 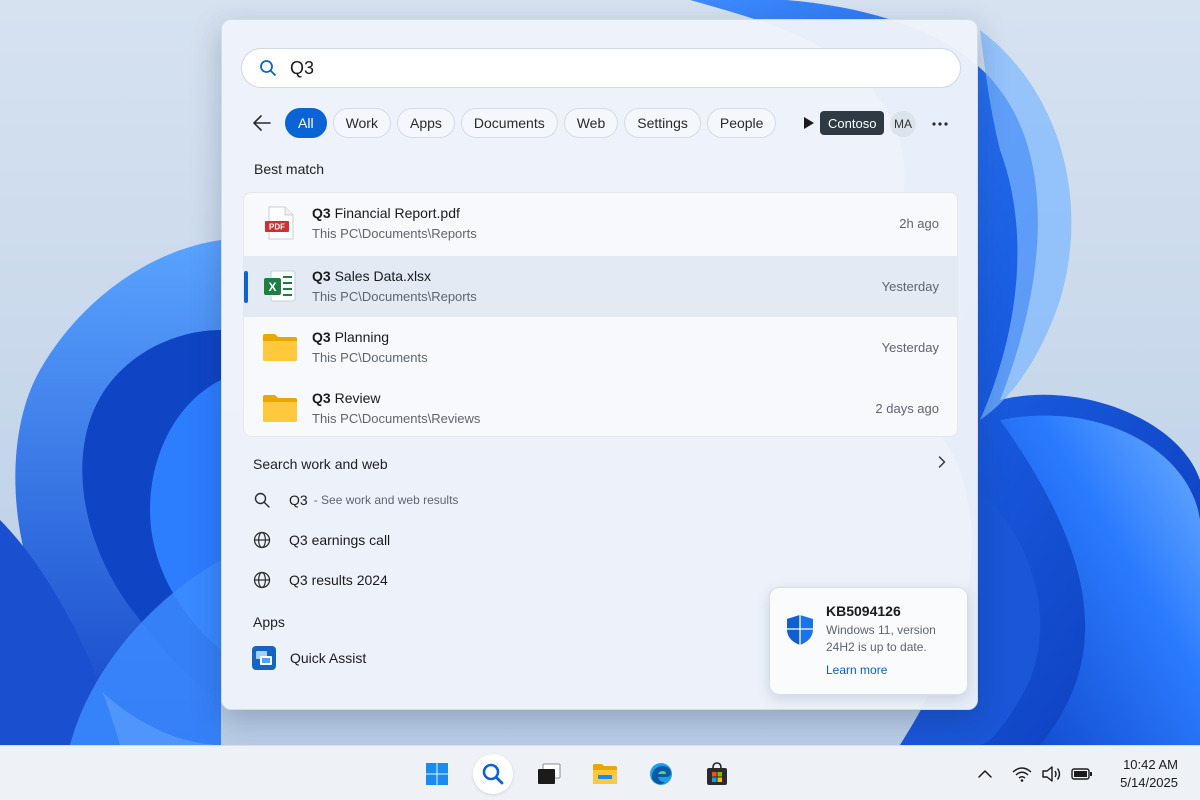 I want to click on task-view-icon, so click(x=549, y=774).